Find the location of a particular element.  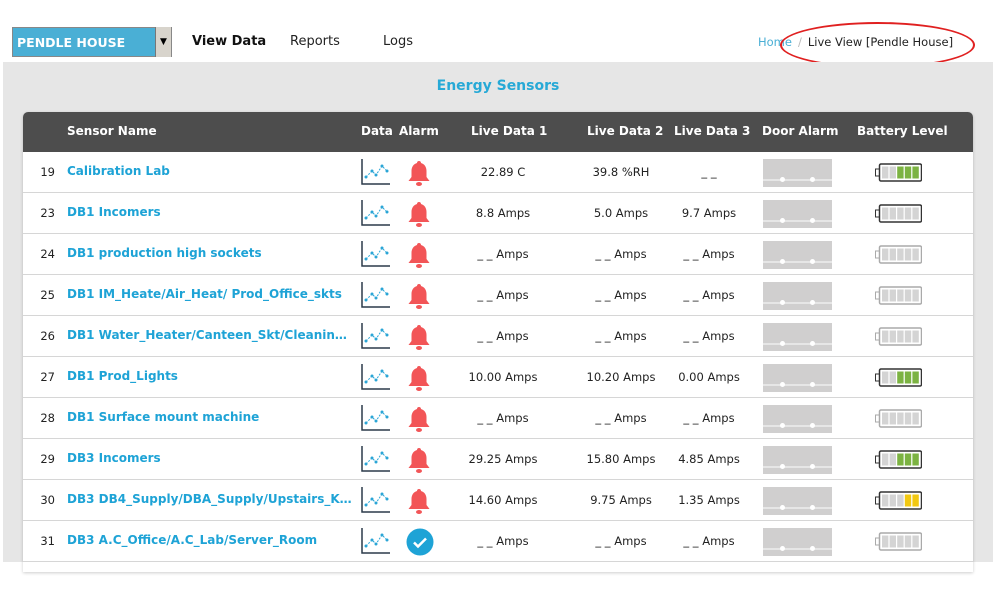

sensor-id: 25 is located at coordinates (47, 295).